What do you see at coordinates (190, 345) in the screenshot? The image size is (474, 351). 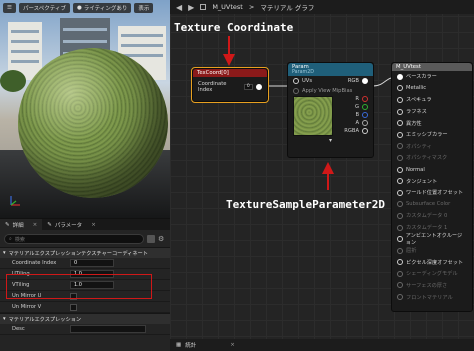 I see `stats-tab-label: 統計` at bounding box center [190, 345].